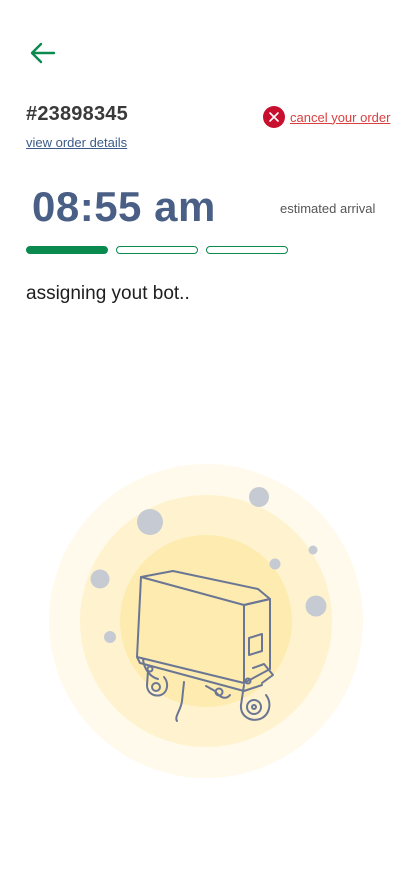 The height and width of the screenshot is (870, 412). I want to click on back-button, so click(43, 53).